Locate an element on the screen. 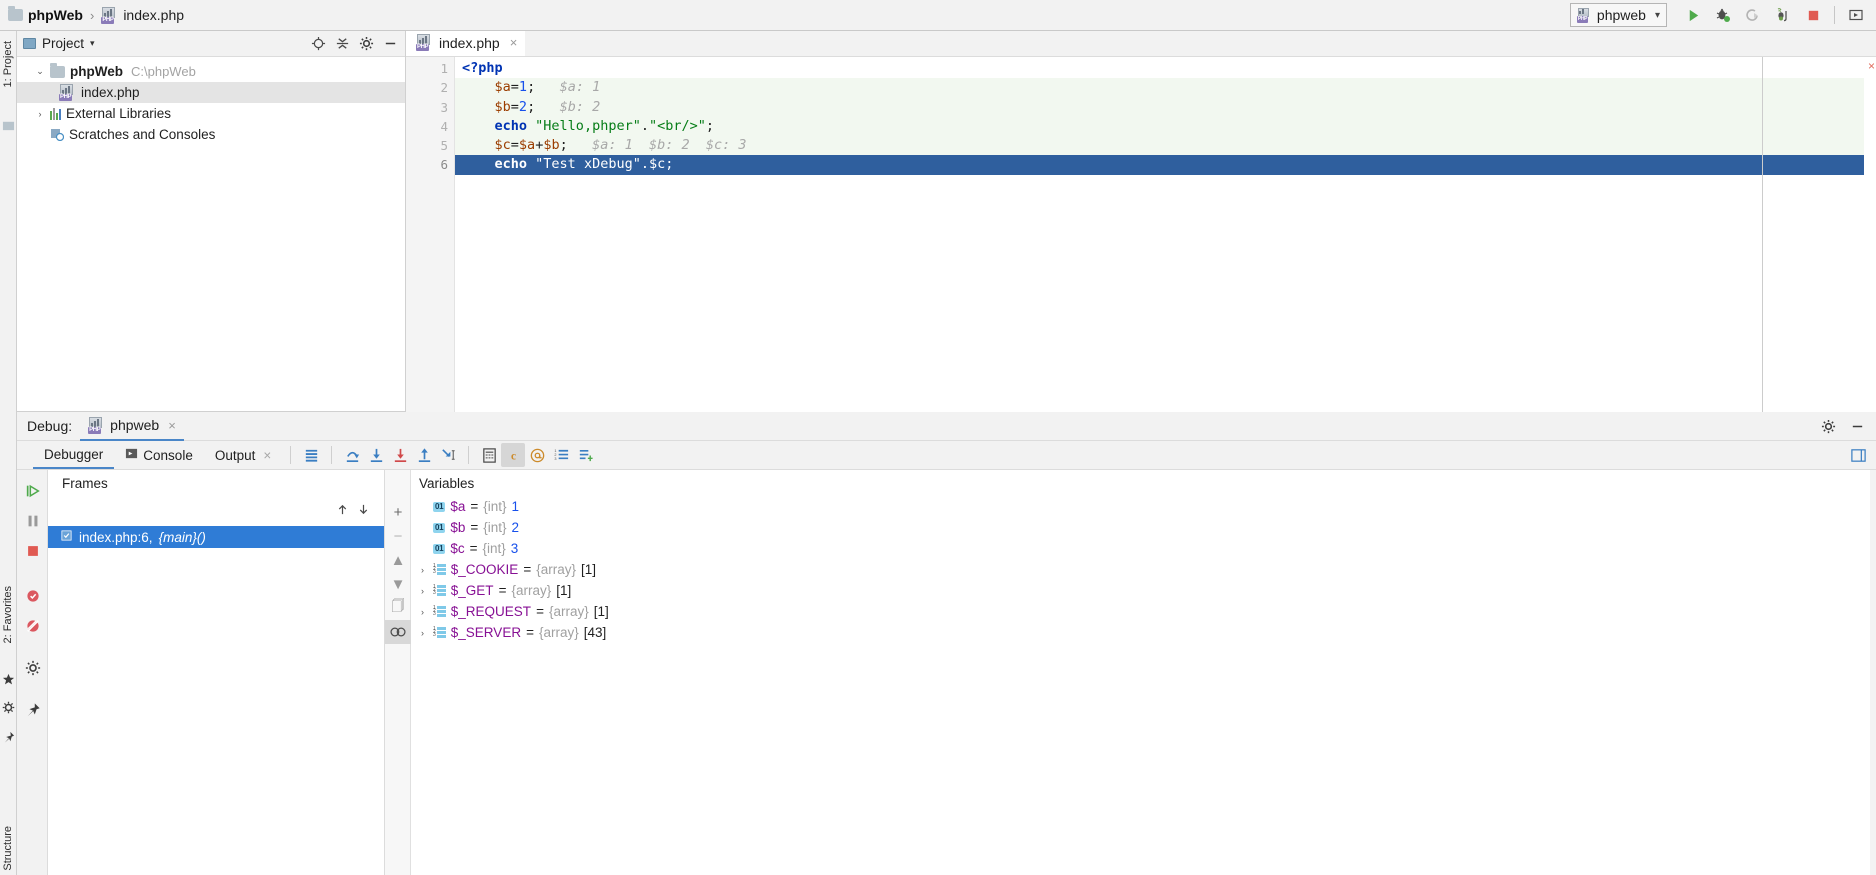 This screenshot has width=1876, height=875. debug-button is located at coordinates (1723, 15).